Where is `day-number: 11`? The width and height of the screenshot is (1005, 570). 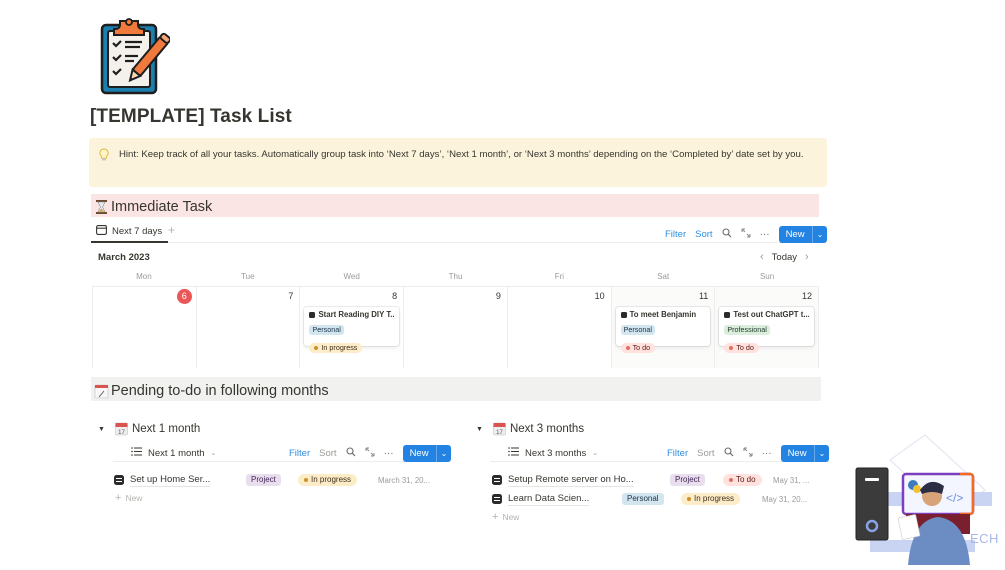 day-number: 11 is located at coordinates (703, 296).